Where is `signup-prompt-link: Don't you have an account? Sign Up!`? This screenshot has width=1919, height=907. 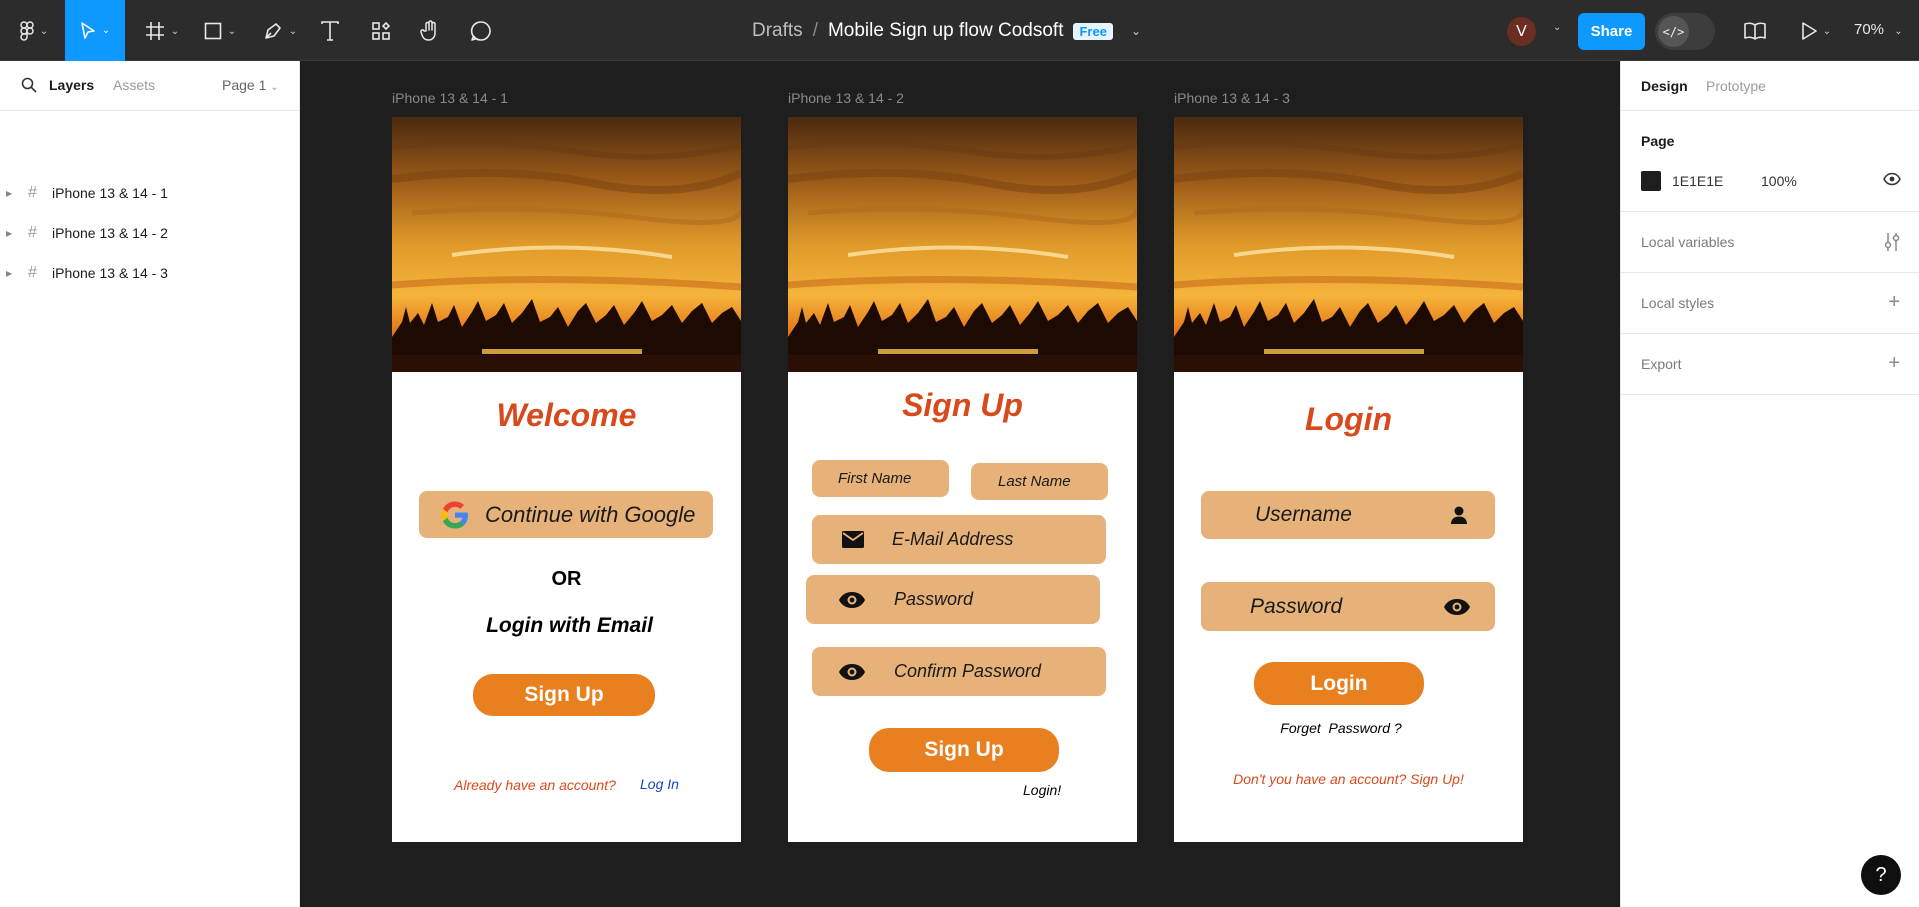 signup-prompt-link: Don't you have an account? Sign Up! is located at coordinates (1348, 779).